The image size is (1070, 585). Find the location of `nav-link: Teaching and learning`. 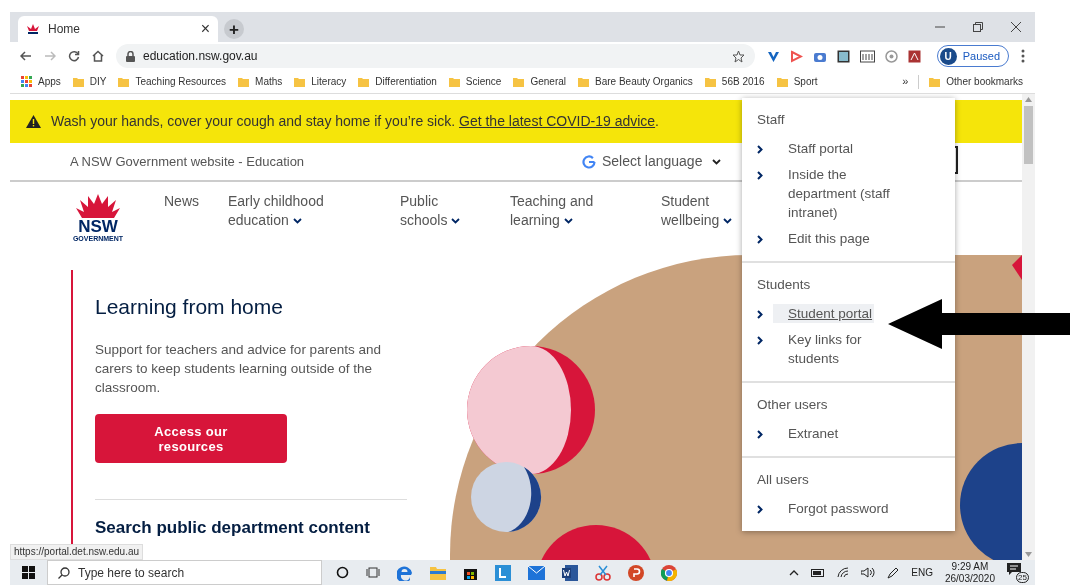

nav-link: Teaching and learning is located at coordinates (560, 211).